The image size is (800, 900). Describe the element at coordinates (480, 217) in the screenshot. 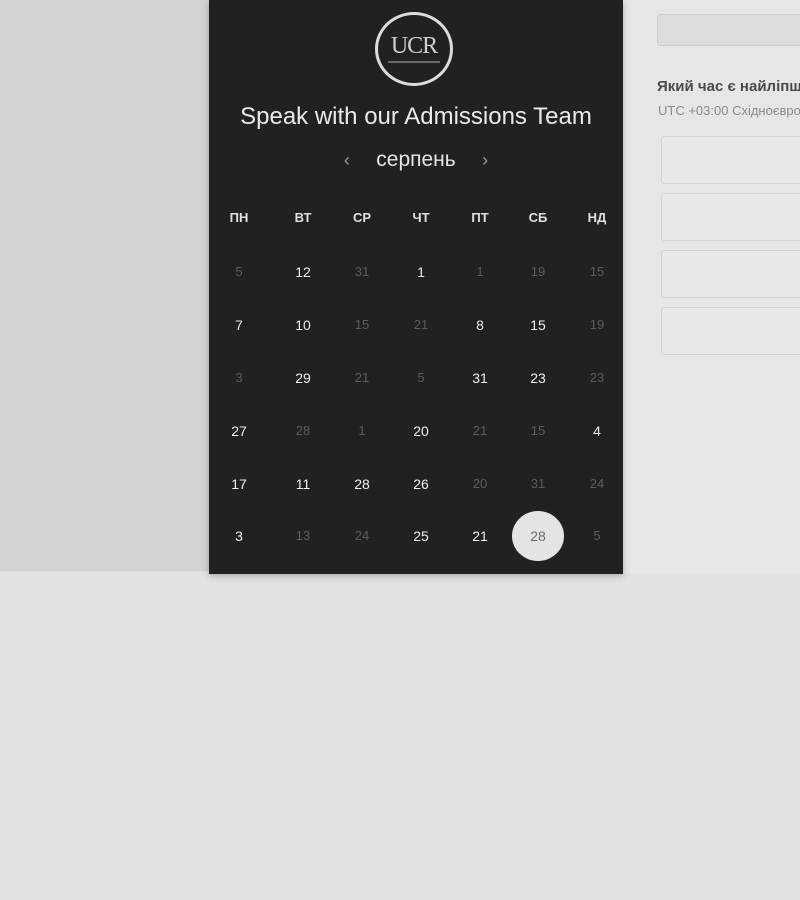

I see `weekday-label: ПТ` at that location.